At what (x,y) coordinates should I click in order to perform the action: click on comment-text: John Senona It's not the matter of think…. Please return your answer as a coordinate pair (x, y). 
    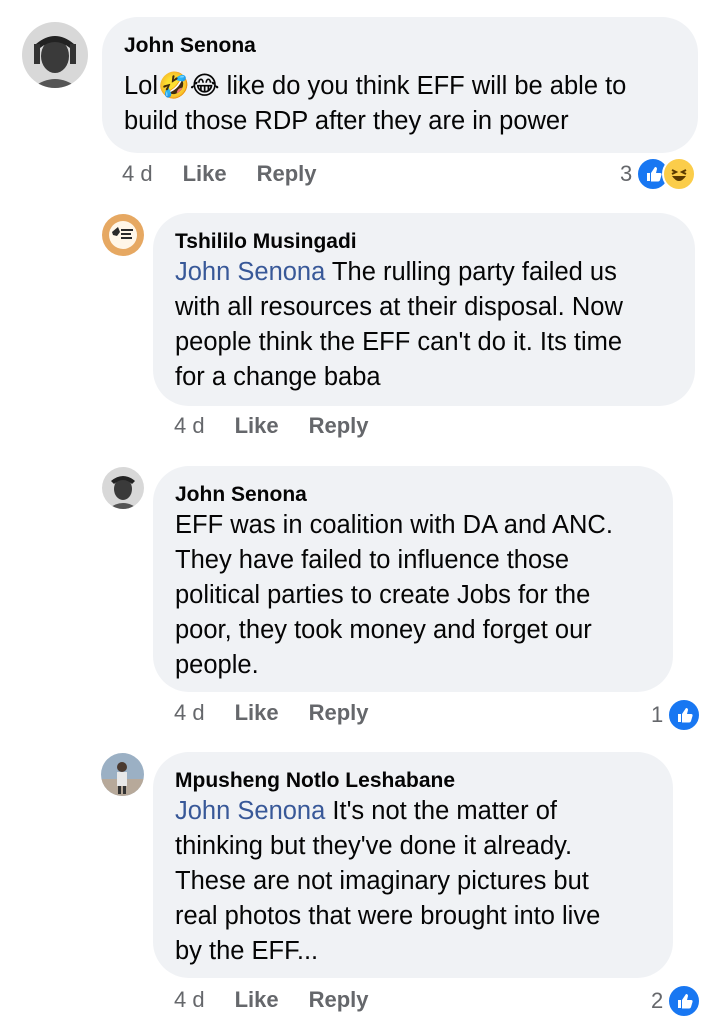
    Looking at the image, I should click on (387, 881).